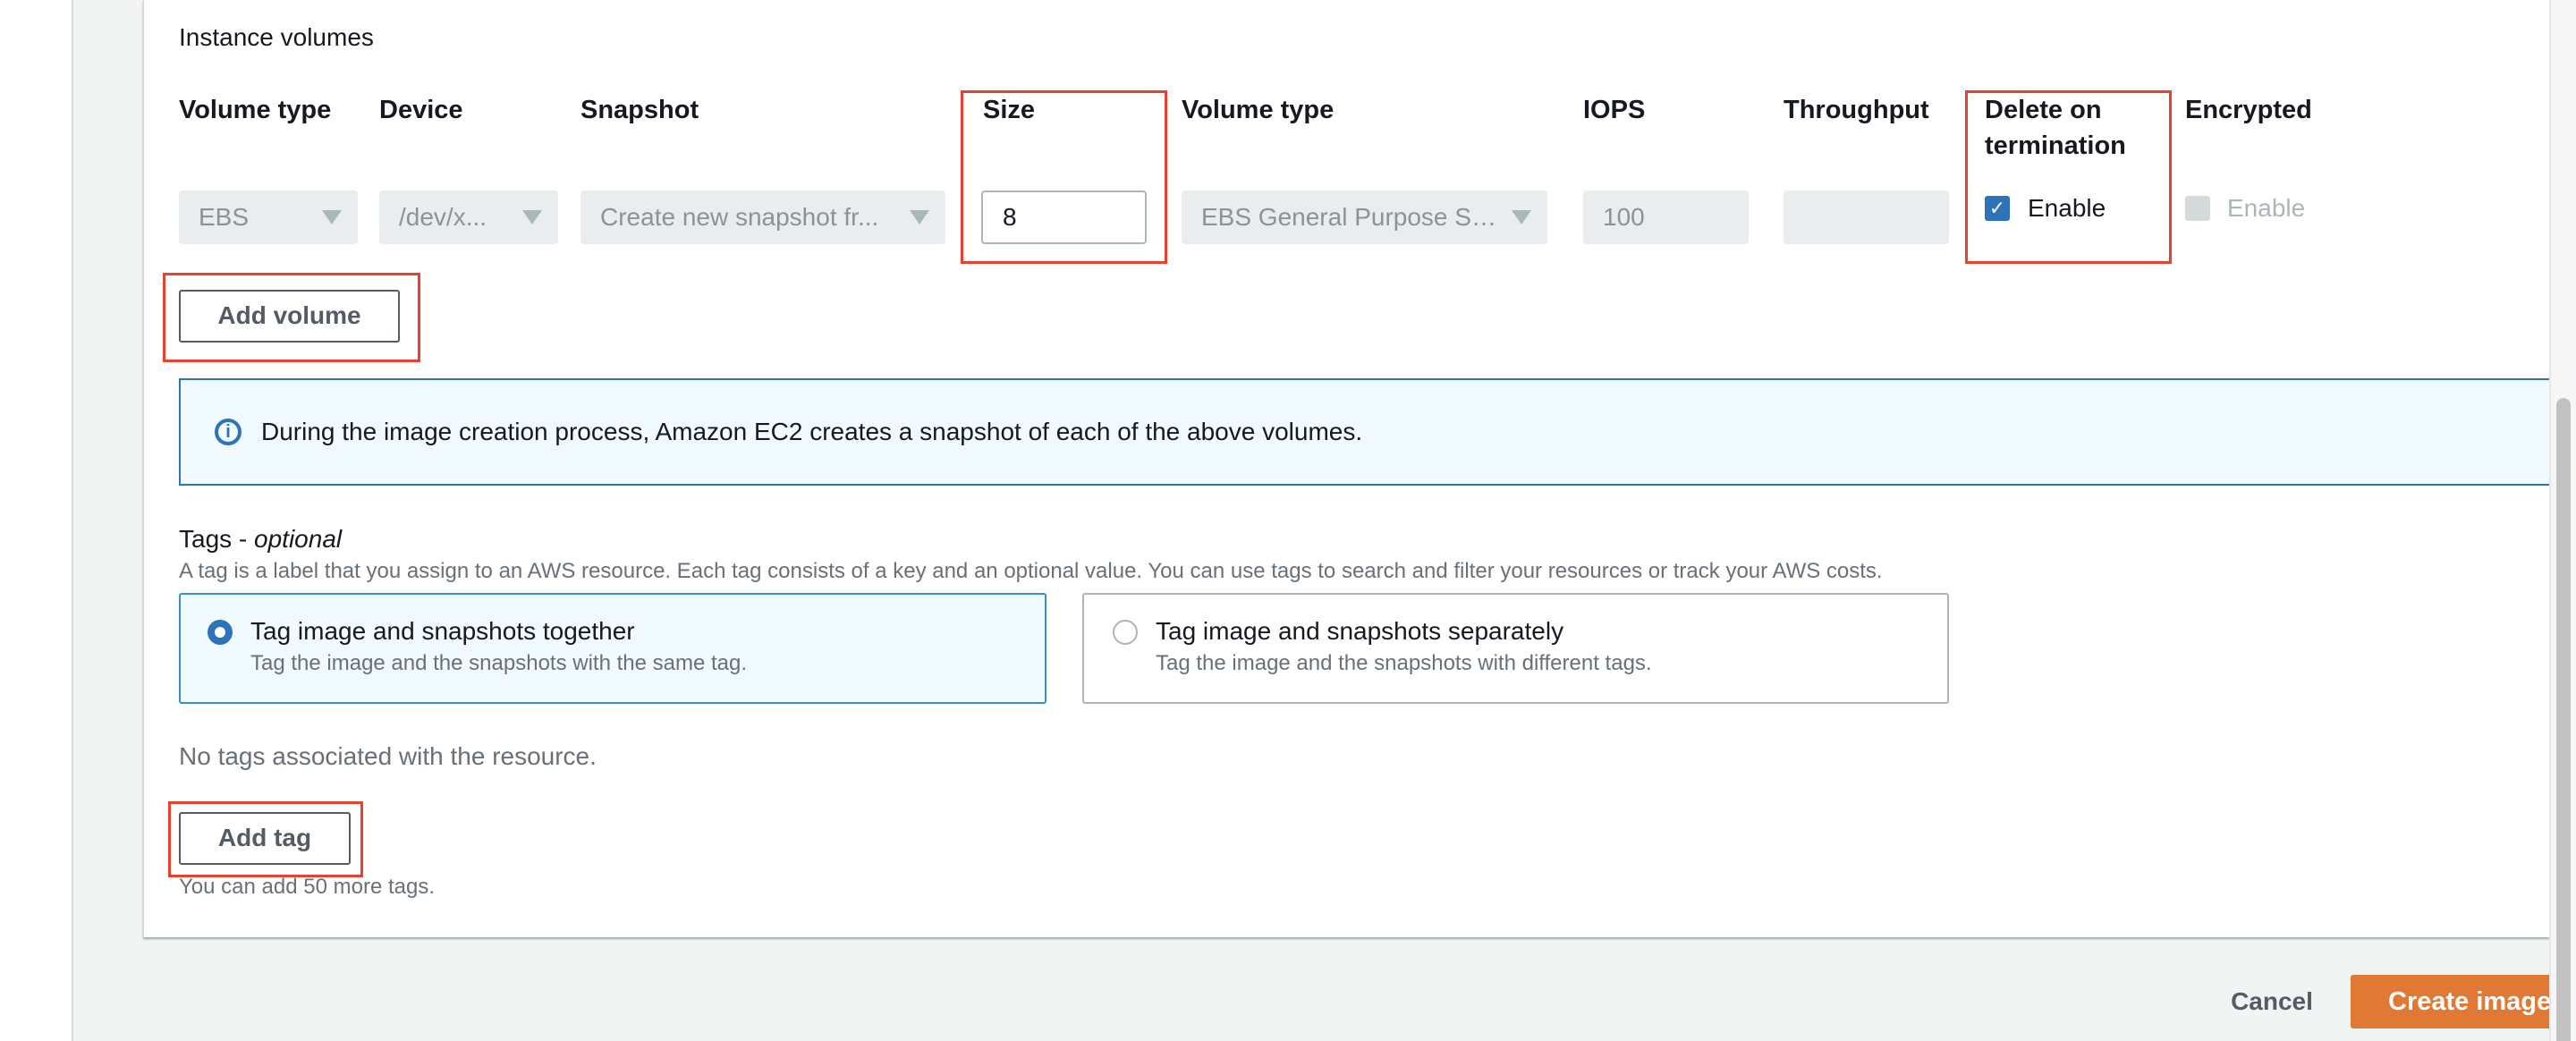  Describe the element at coordinates (2266, 208) in the screenshot. I see `encrypted-label: Enable` at that location.